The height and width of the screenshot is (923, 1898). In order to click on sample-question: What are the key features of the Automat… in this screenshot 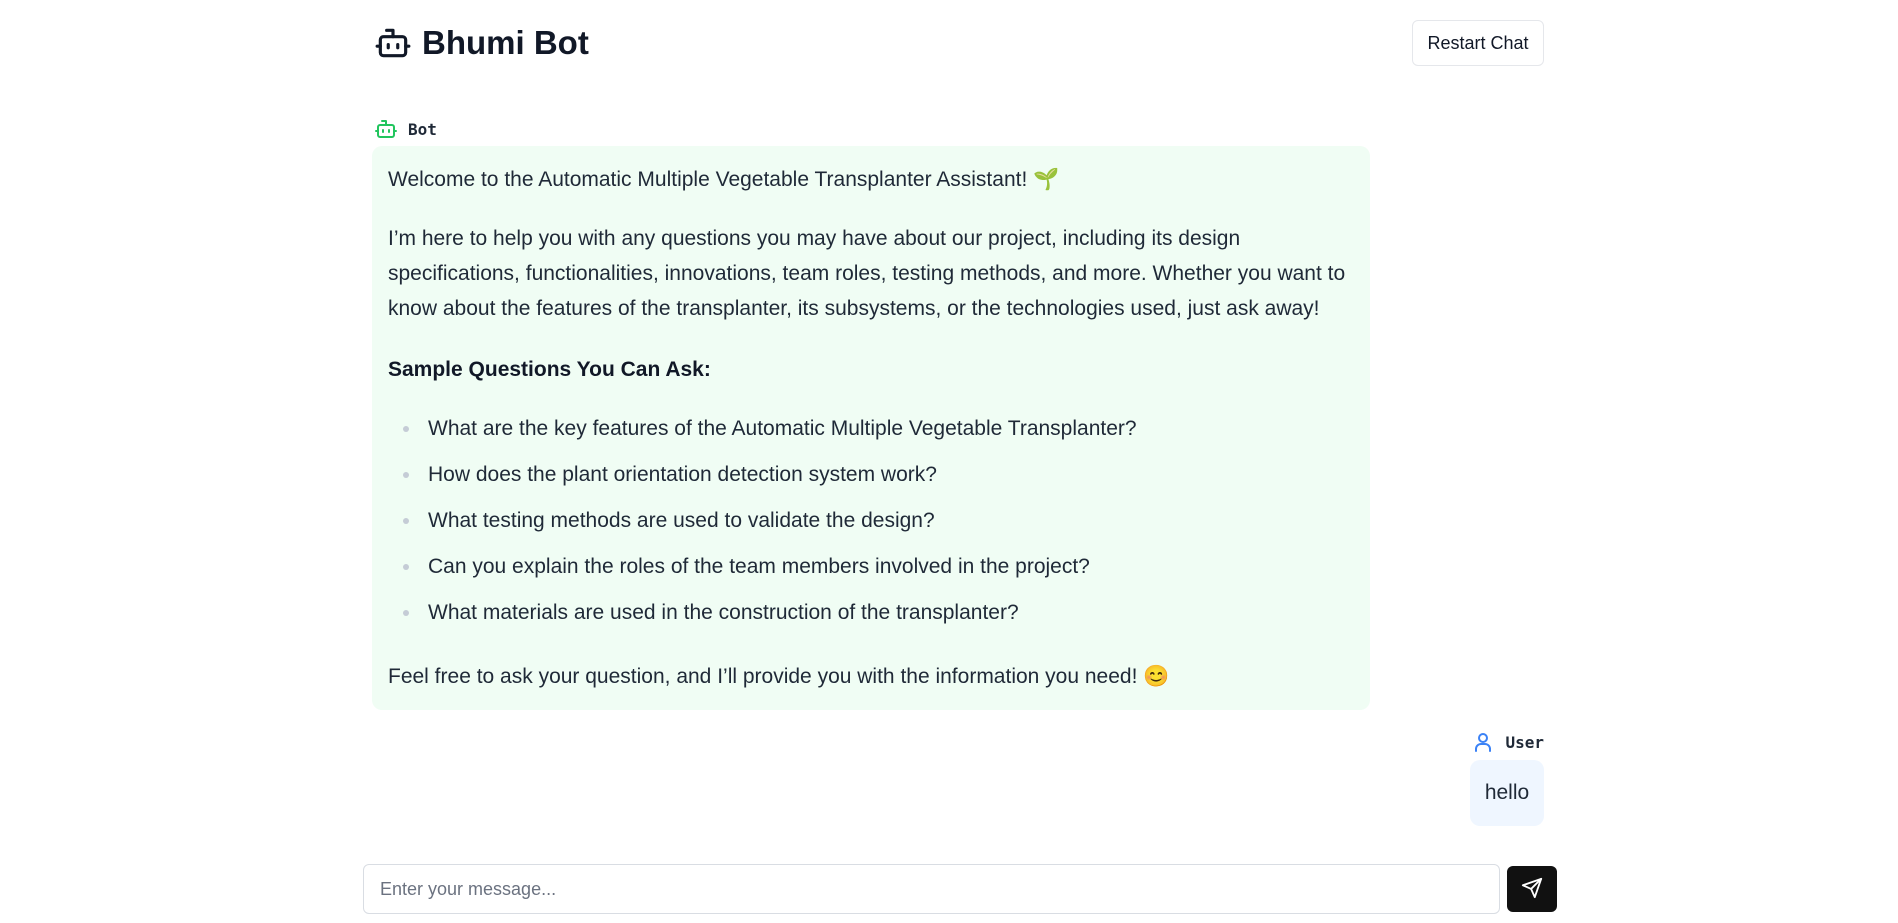, I will do `click(782, 428)`.